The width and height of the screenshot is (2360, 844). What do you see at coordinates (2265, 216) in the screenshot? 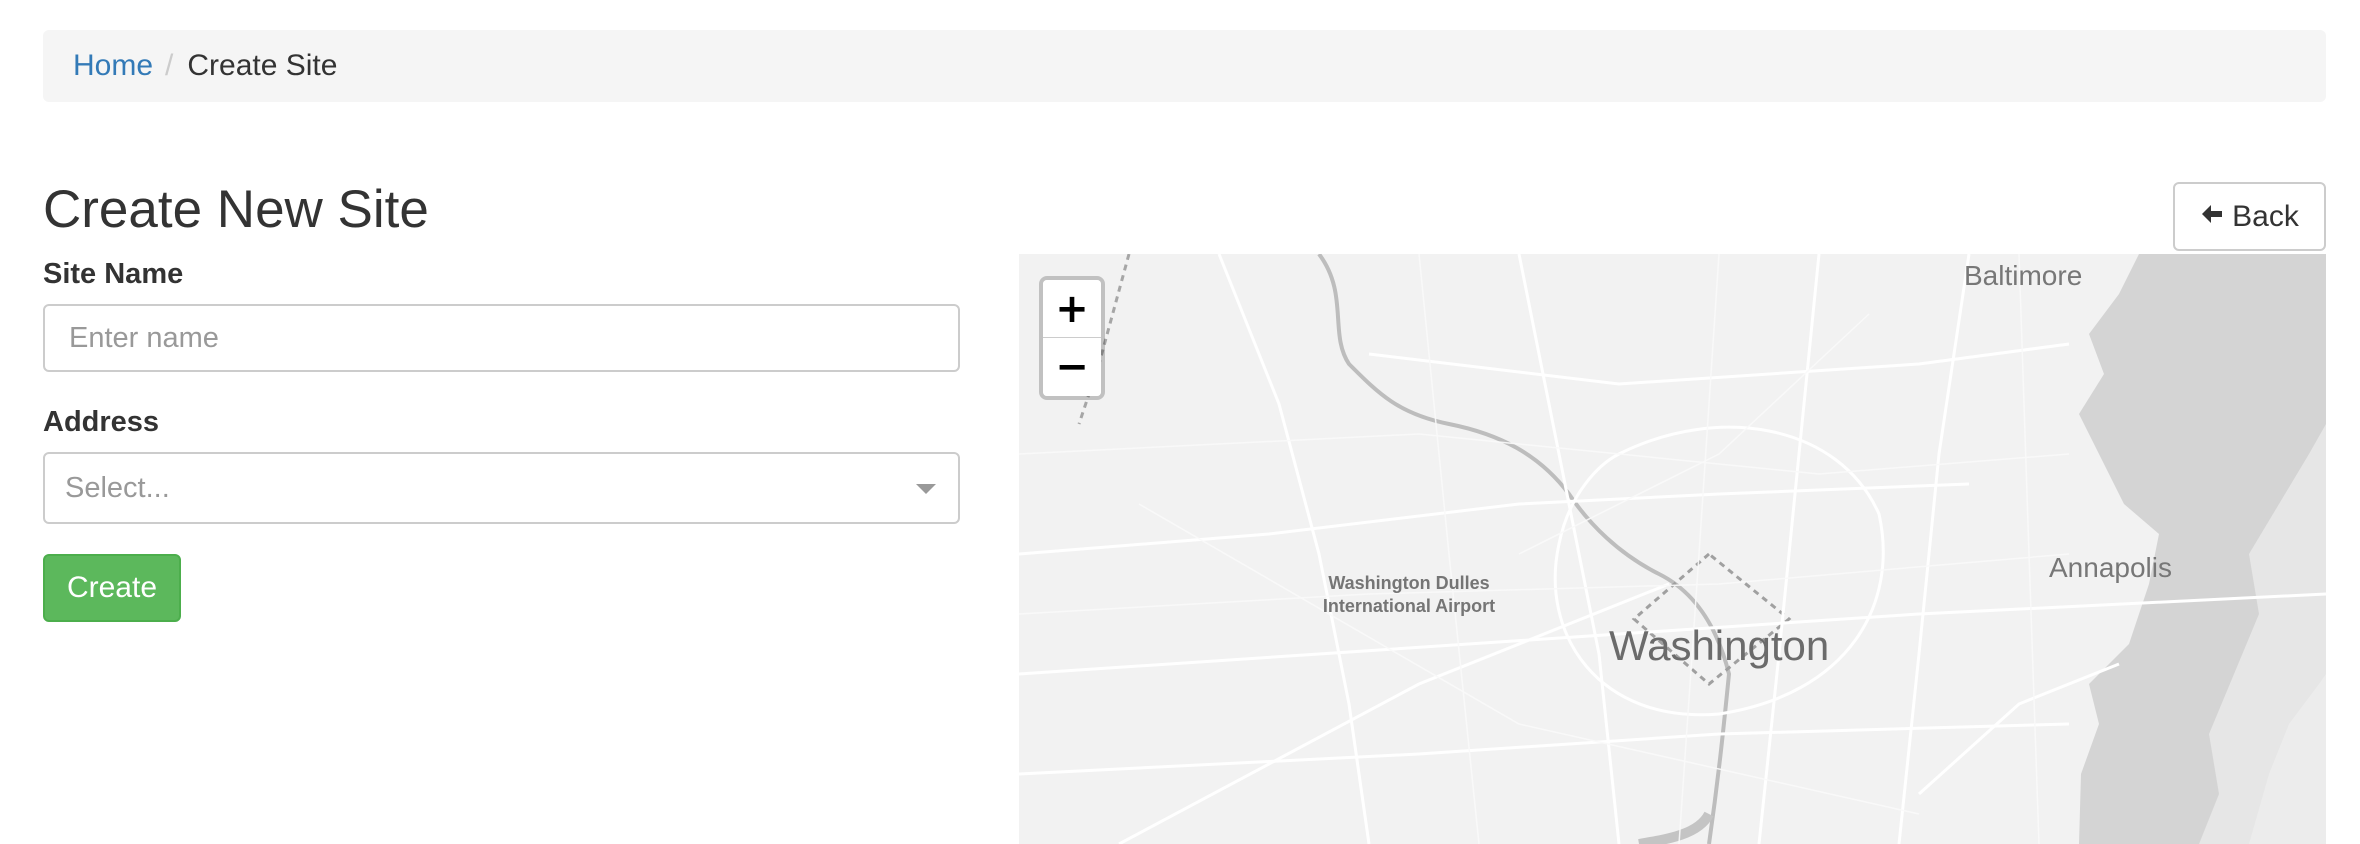
I see `back-button-label: Back` at bounding box center [2265, 216].